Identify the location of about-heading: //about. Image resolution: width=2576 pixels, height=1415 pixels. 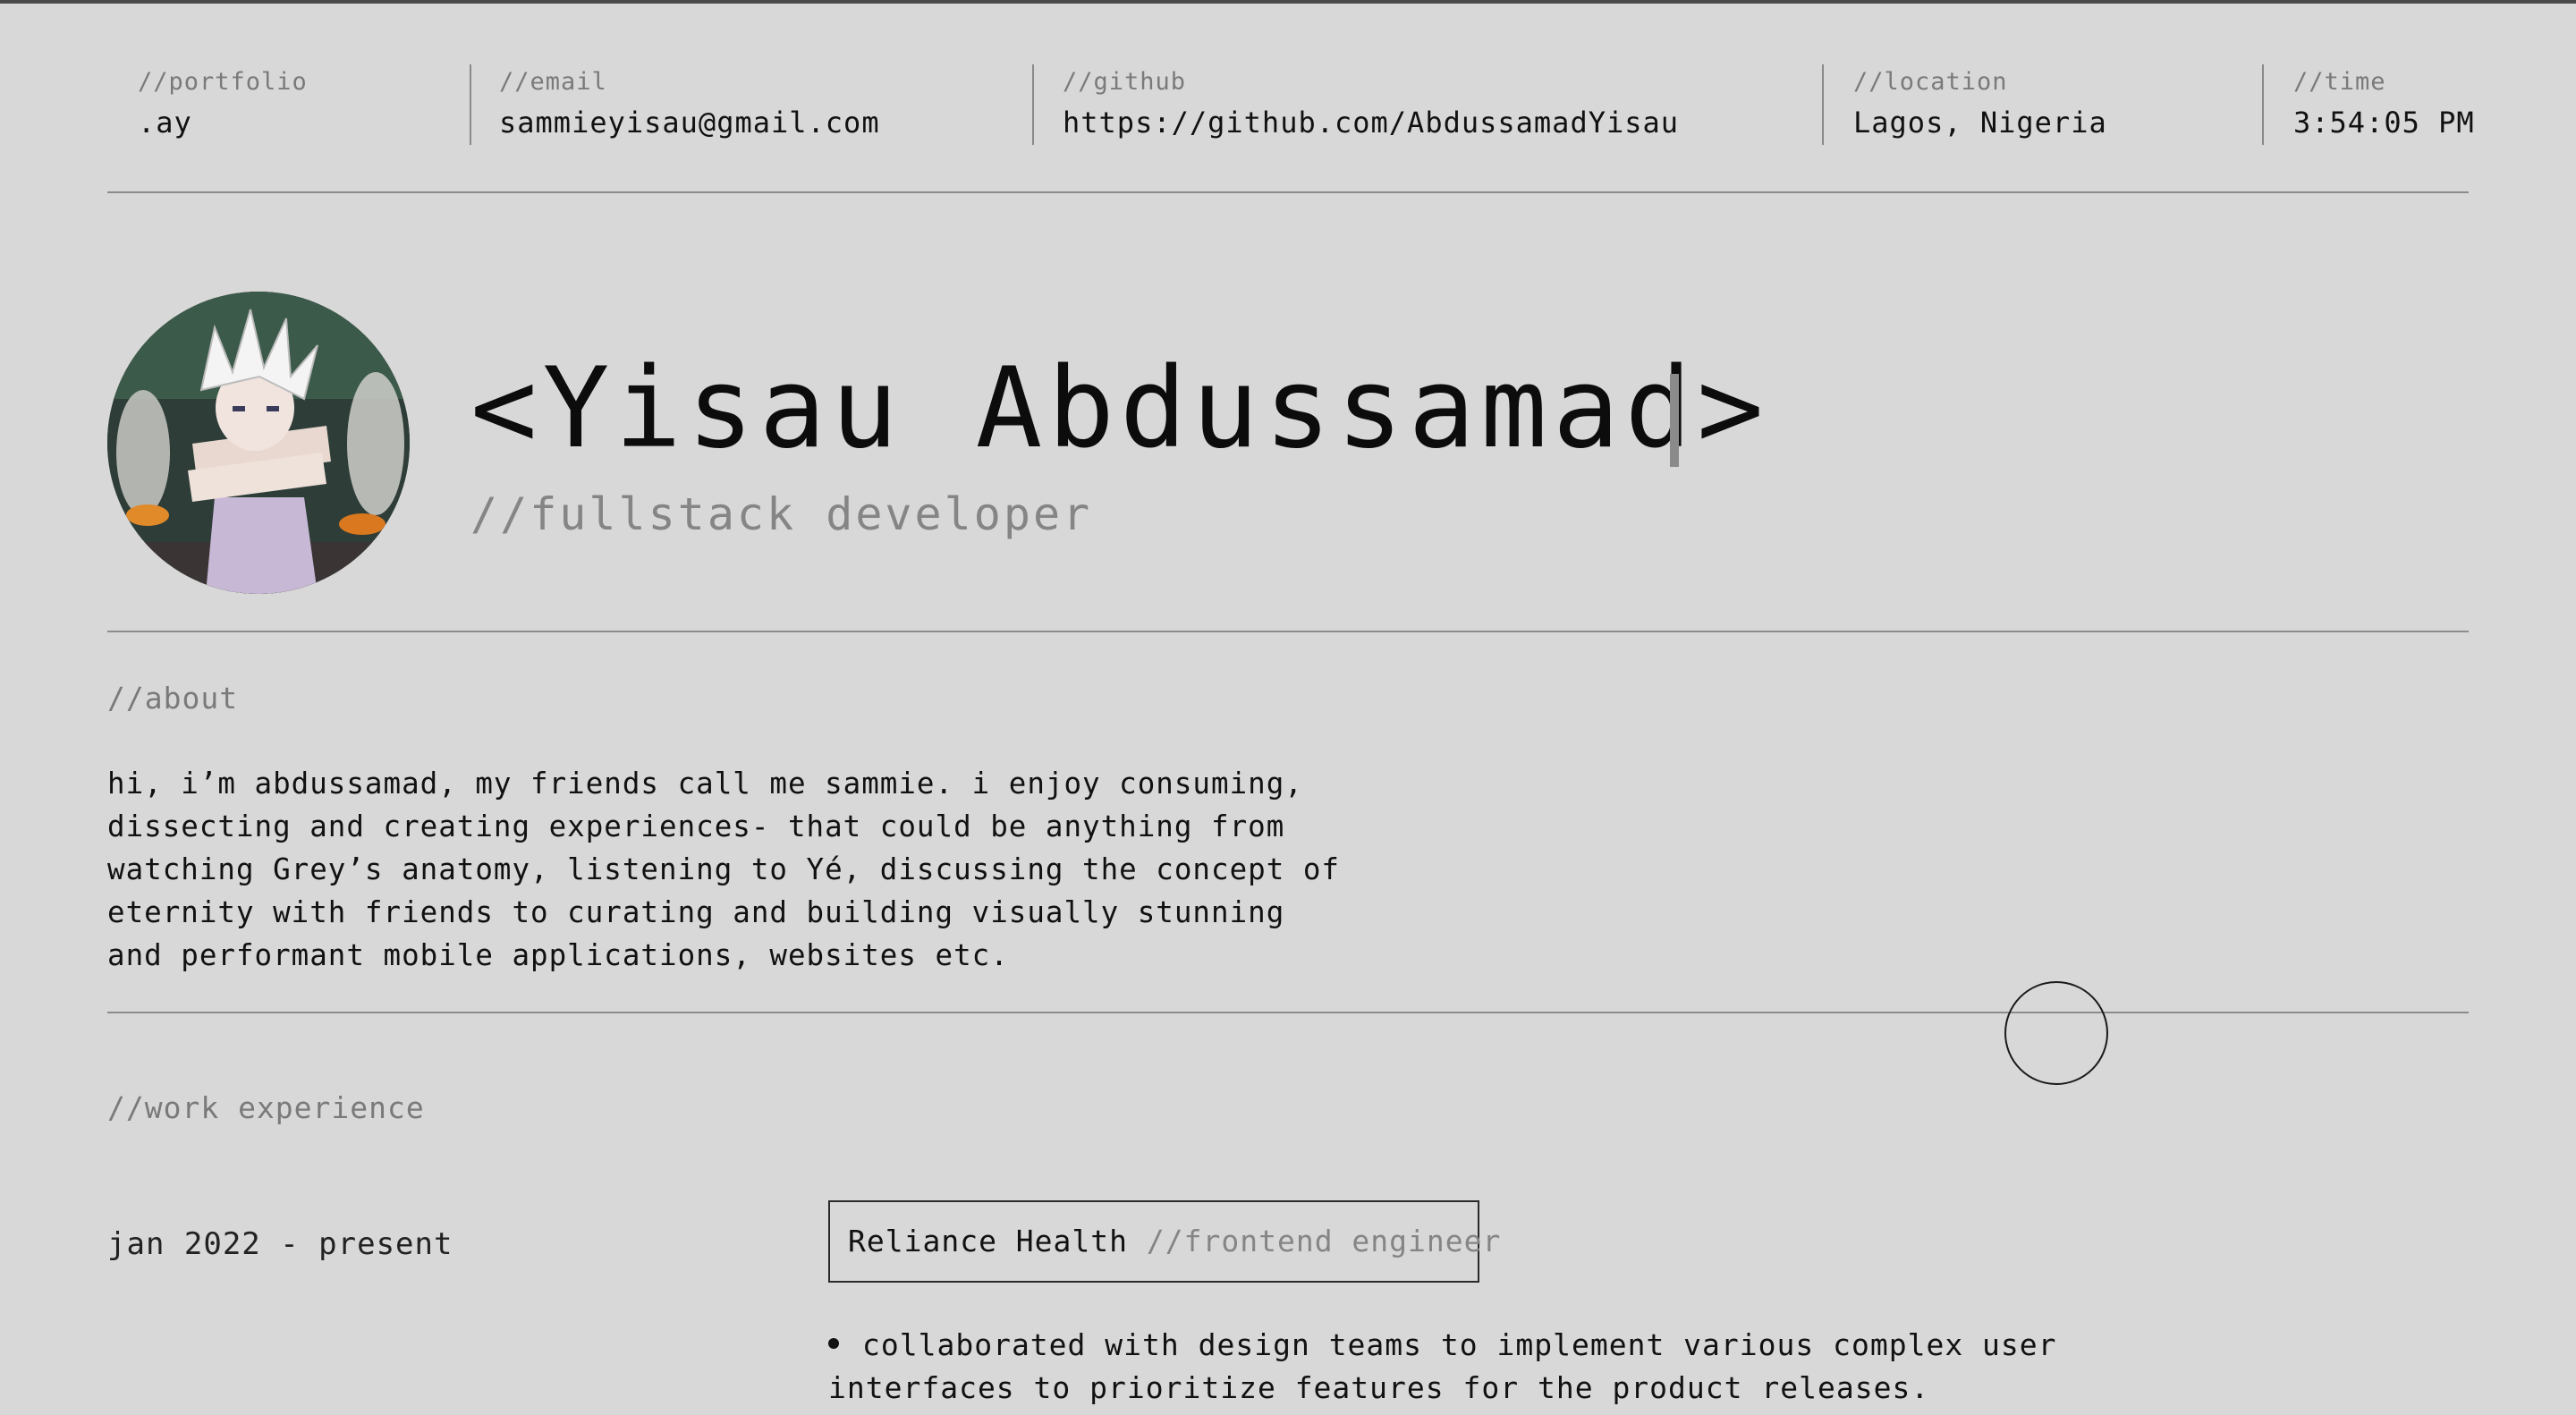
(173, 698).